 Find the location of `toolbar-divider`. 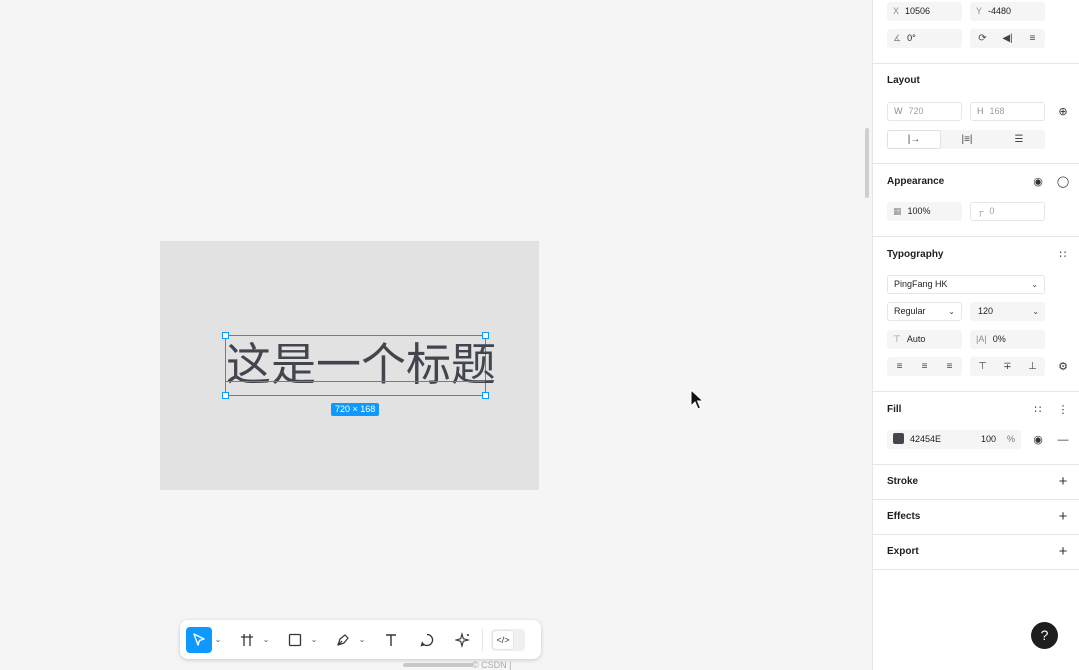

toolbar-divider is located at coordinates (482, 639).